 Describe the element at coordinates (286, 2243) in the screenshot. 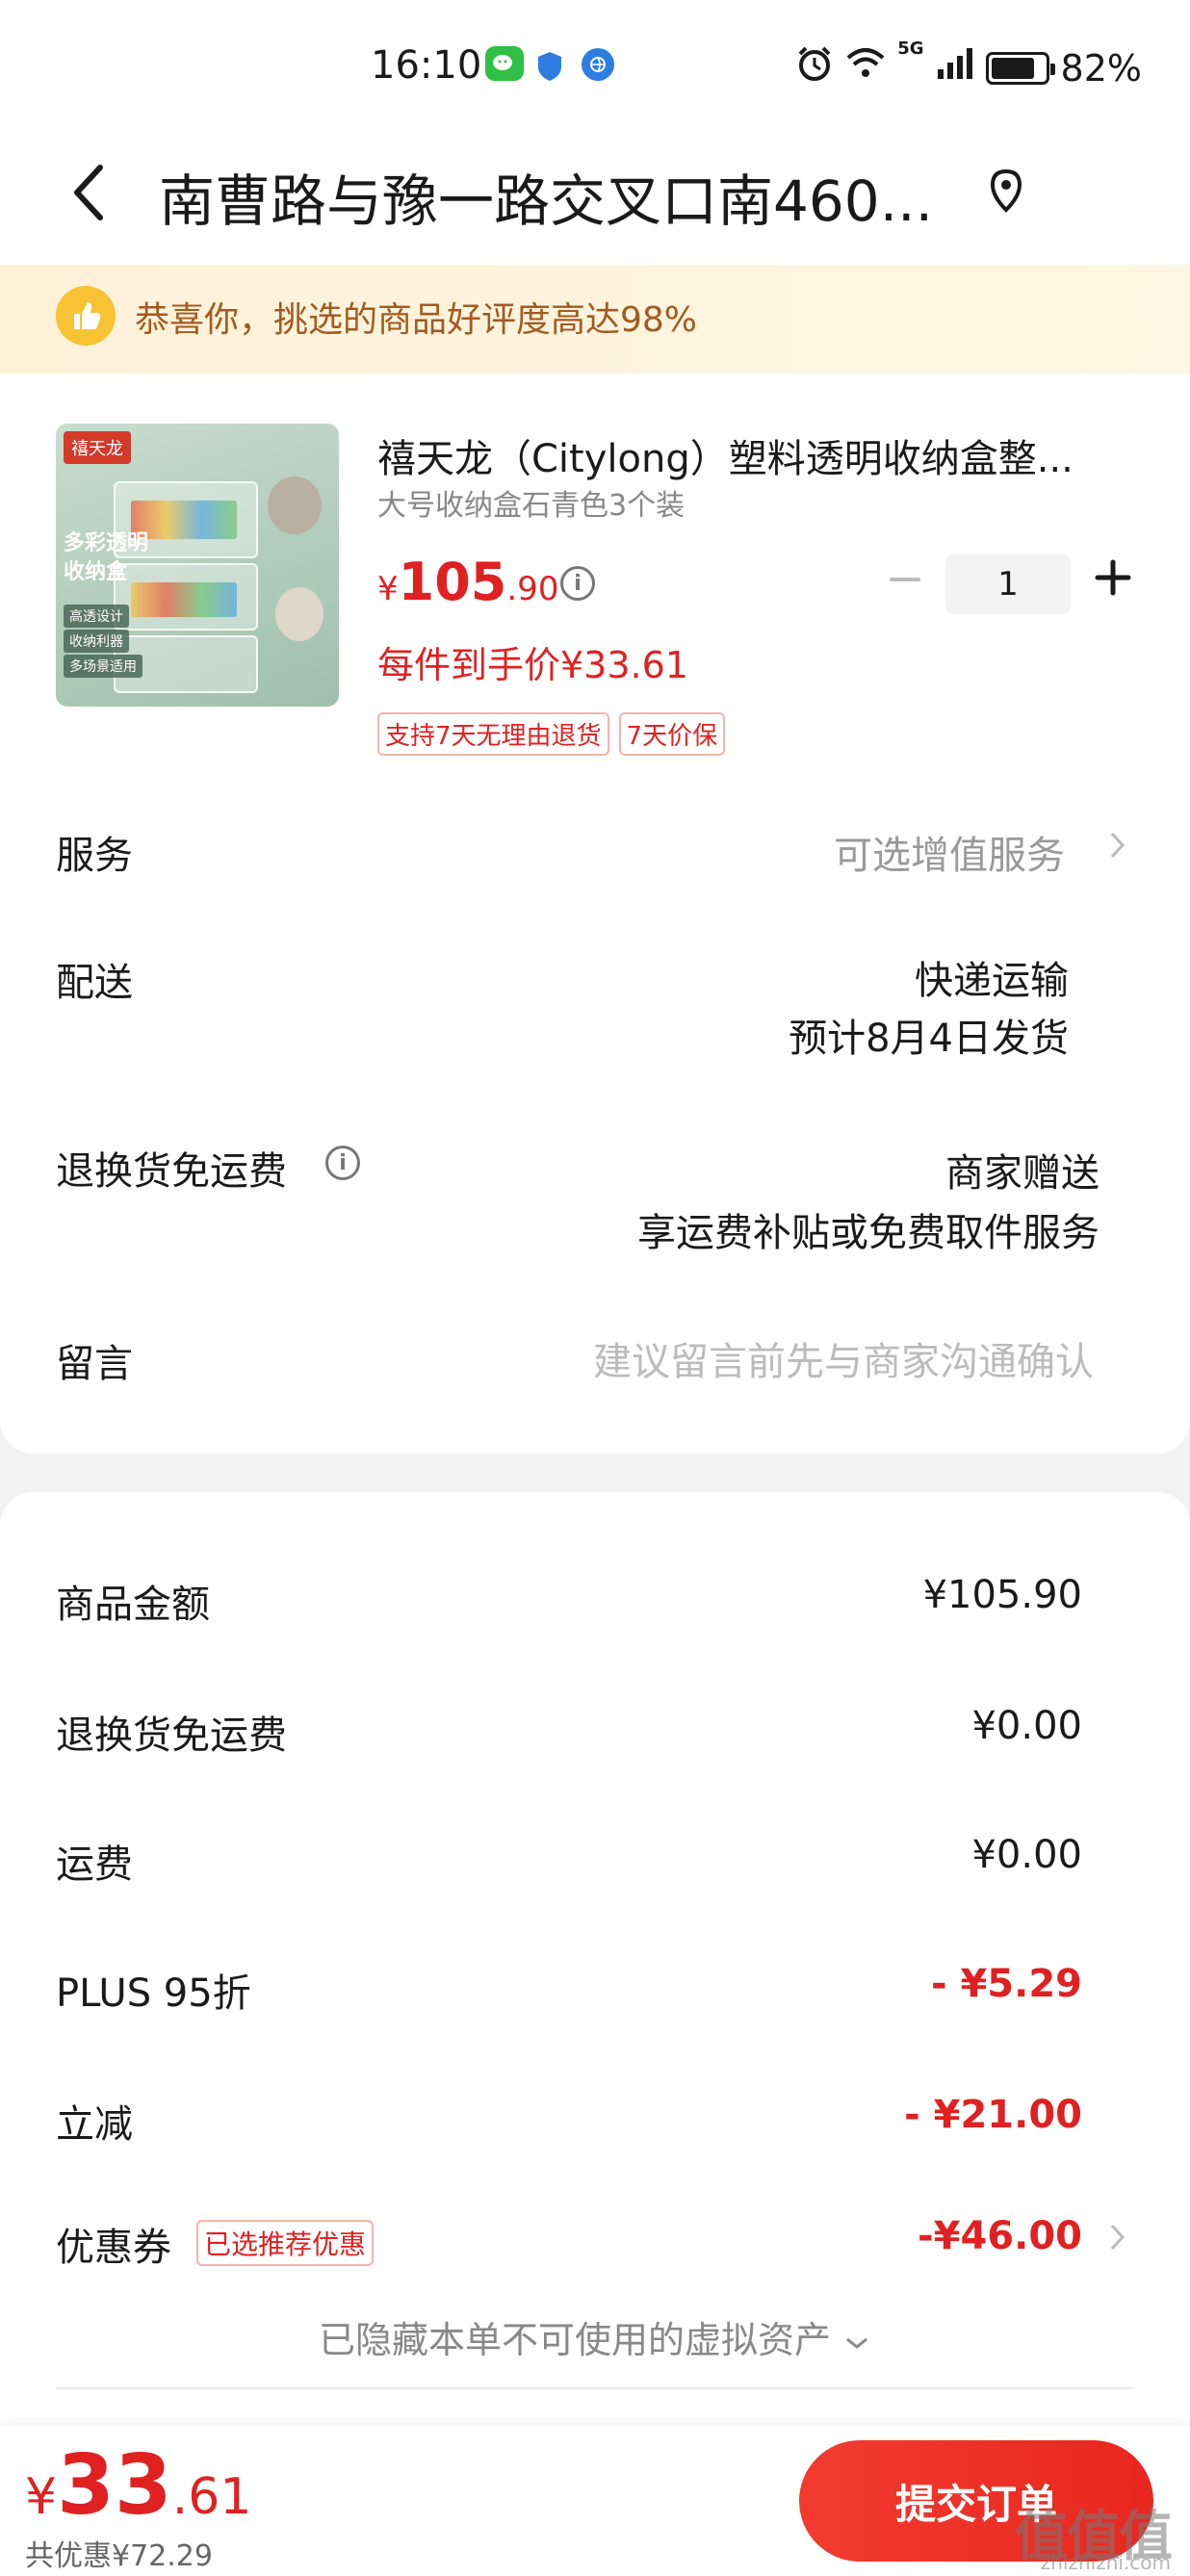

I see `coupon-recommended-tag: 已选推荐优惠` at that location.